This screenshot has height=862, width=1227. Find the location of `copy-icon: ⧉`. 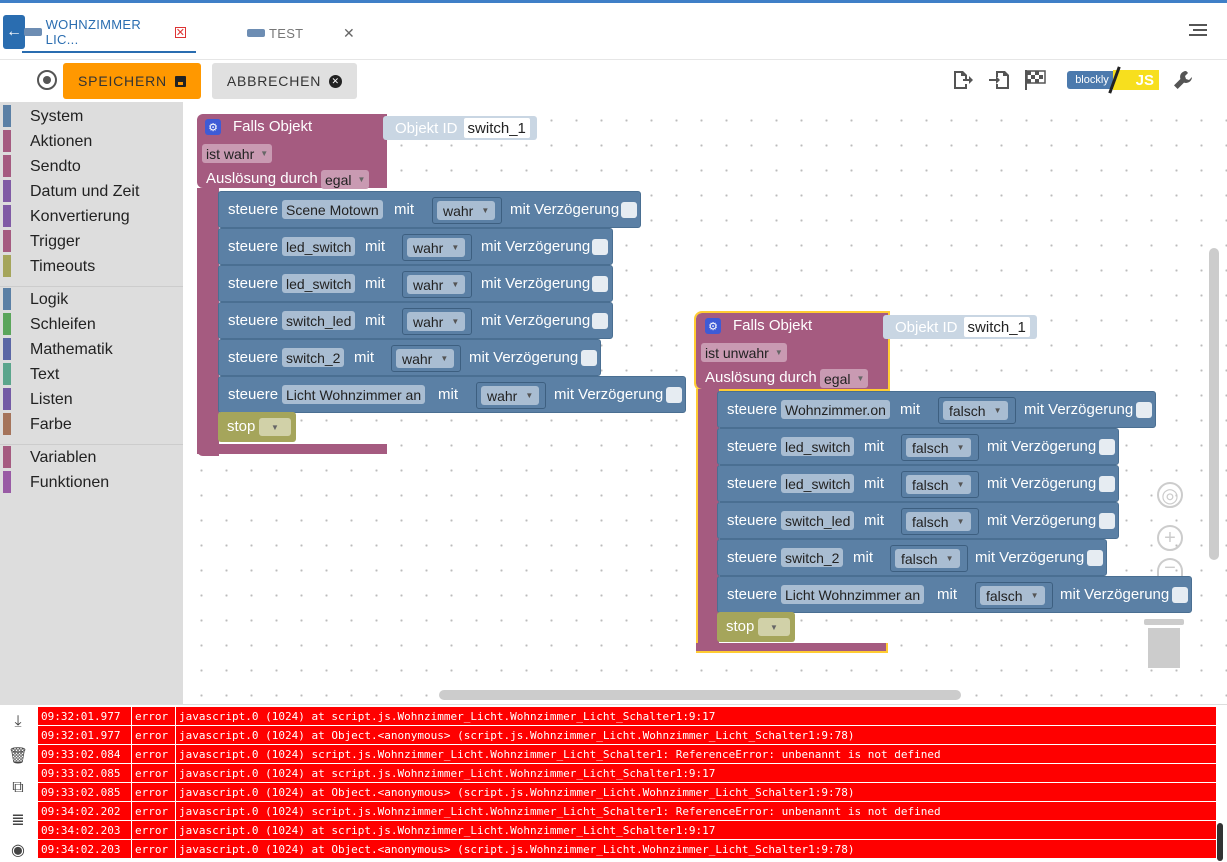

copy-icon: ⧉ is located at coordinates (18, 788).